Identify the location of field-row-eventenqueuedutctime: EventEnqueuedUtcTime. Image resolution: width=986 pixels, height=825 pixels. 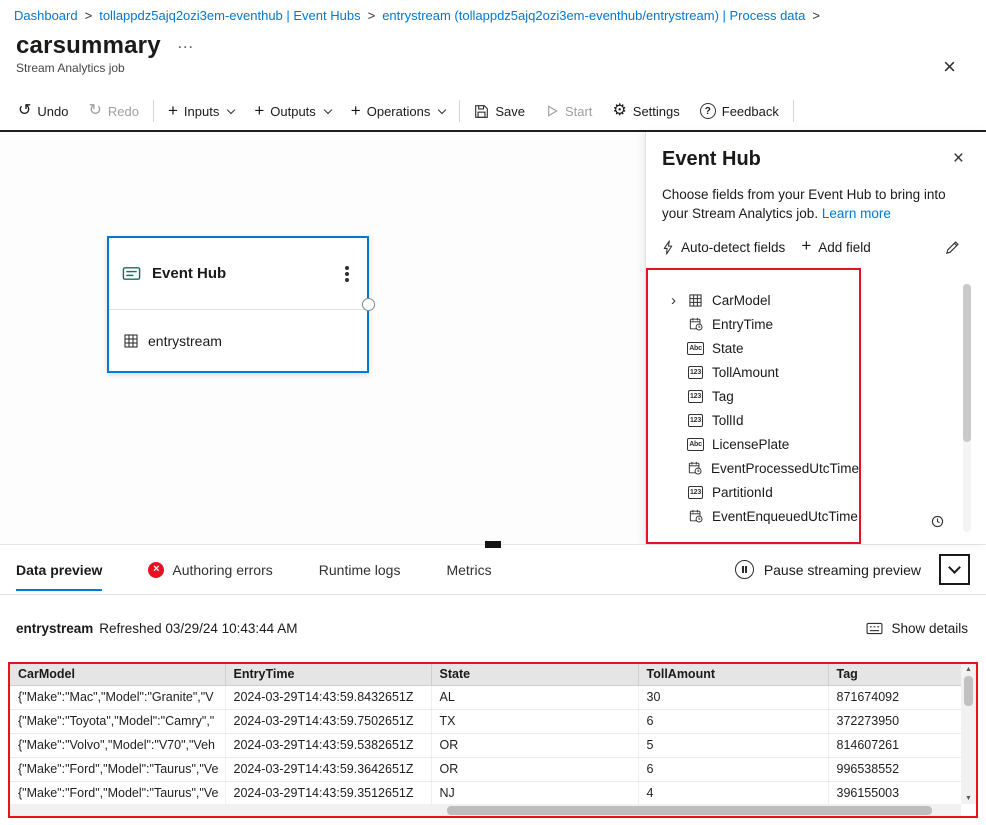
(763, 516).